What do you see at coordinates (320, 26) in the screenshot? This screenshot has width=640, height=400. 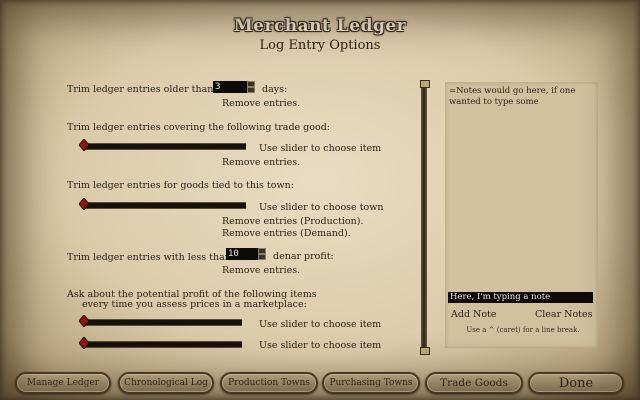 I see `page-title: Merchant Ledger` at bounding box center [320, 26].